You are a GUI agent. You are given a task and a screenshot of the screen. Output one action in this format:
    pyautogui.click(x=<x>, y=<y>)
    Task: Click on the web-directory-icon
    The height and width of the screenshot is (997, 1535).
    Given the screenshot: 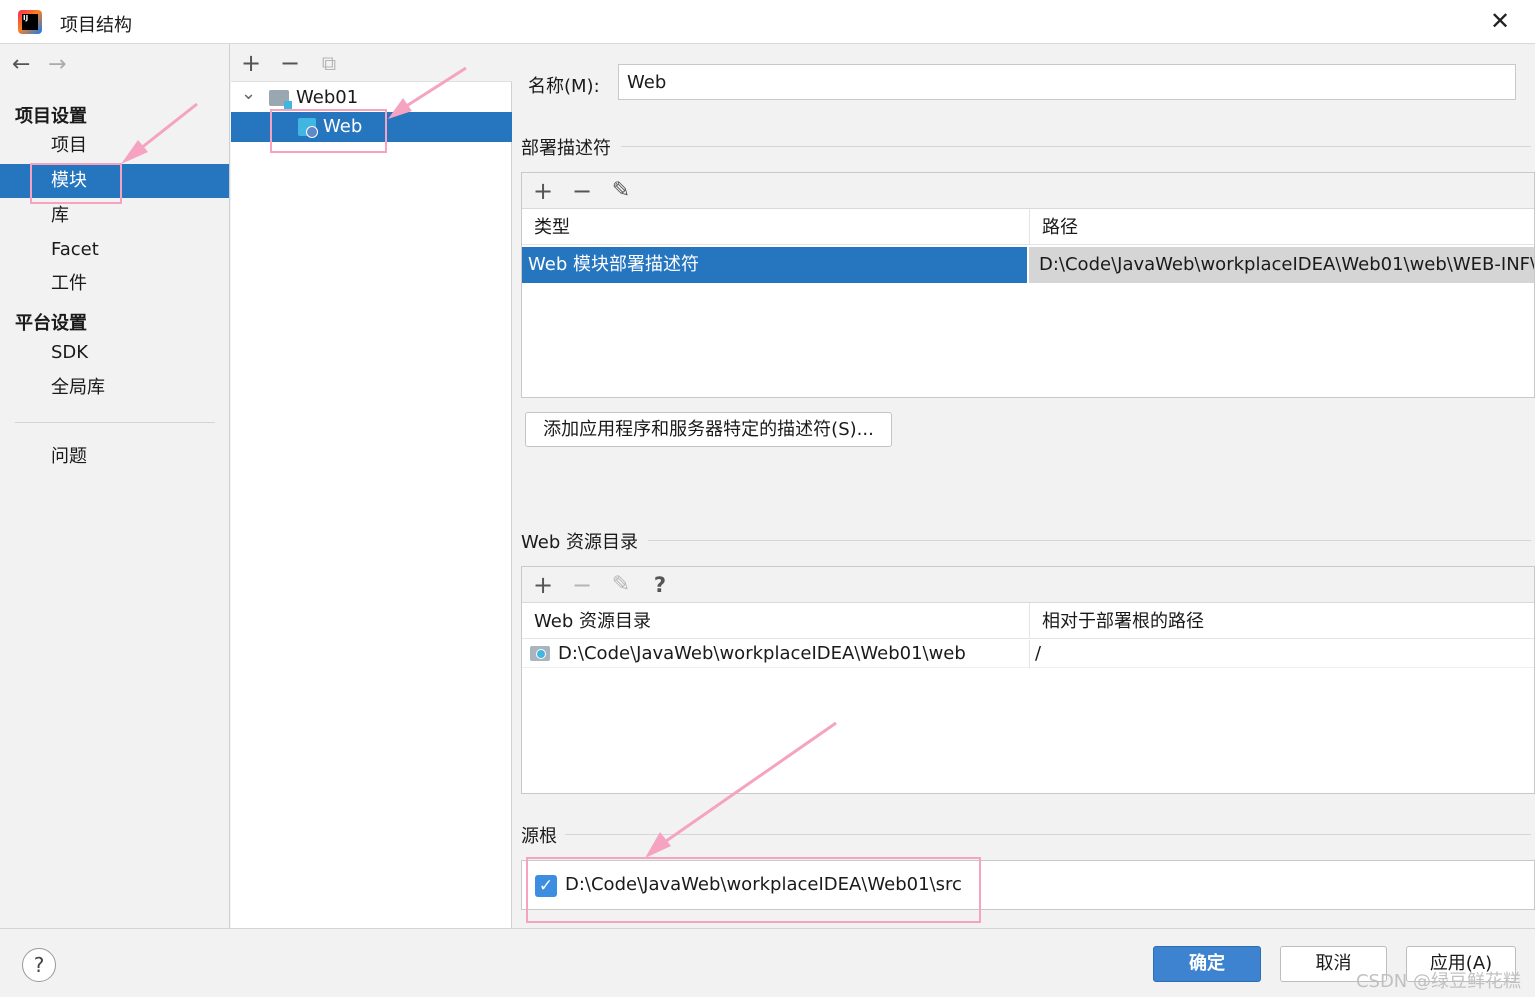 What is the action you would take?
    pyautogui.click(x=540, y=653)
    